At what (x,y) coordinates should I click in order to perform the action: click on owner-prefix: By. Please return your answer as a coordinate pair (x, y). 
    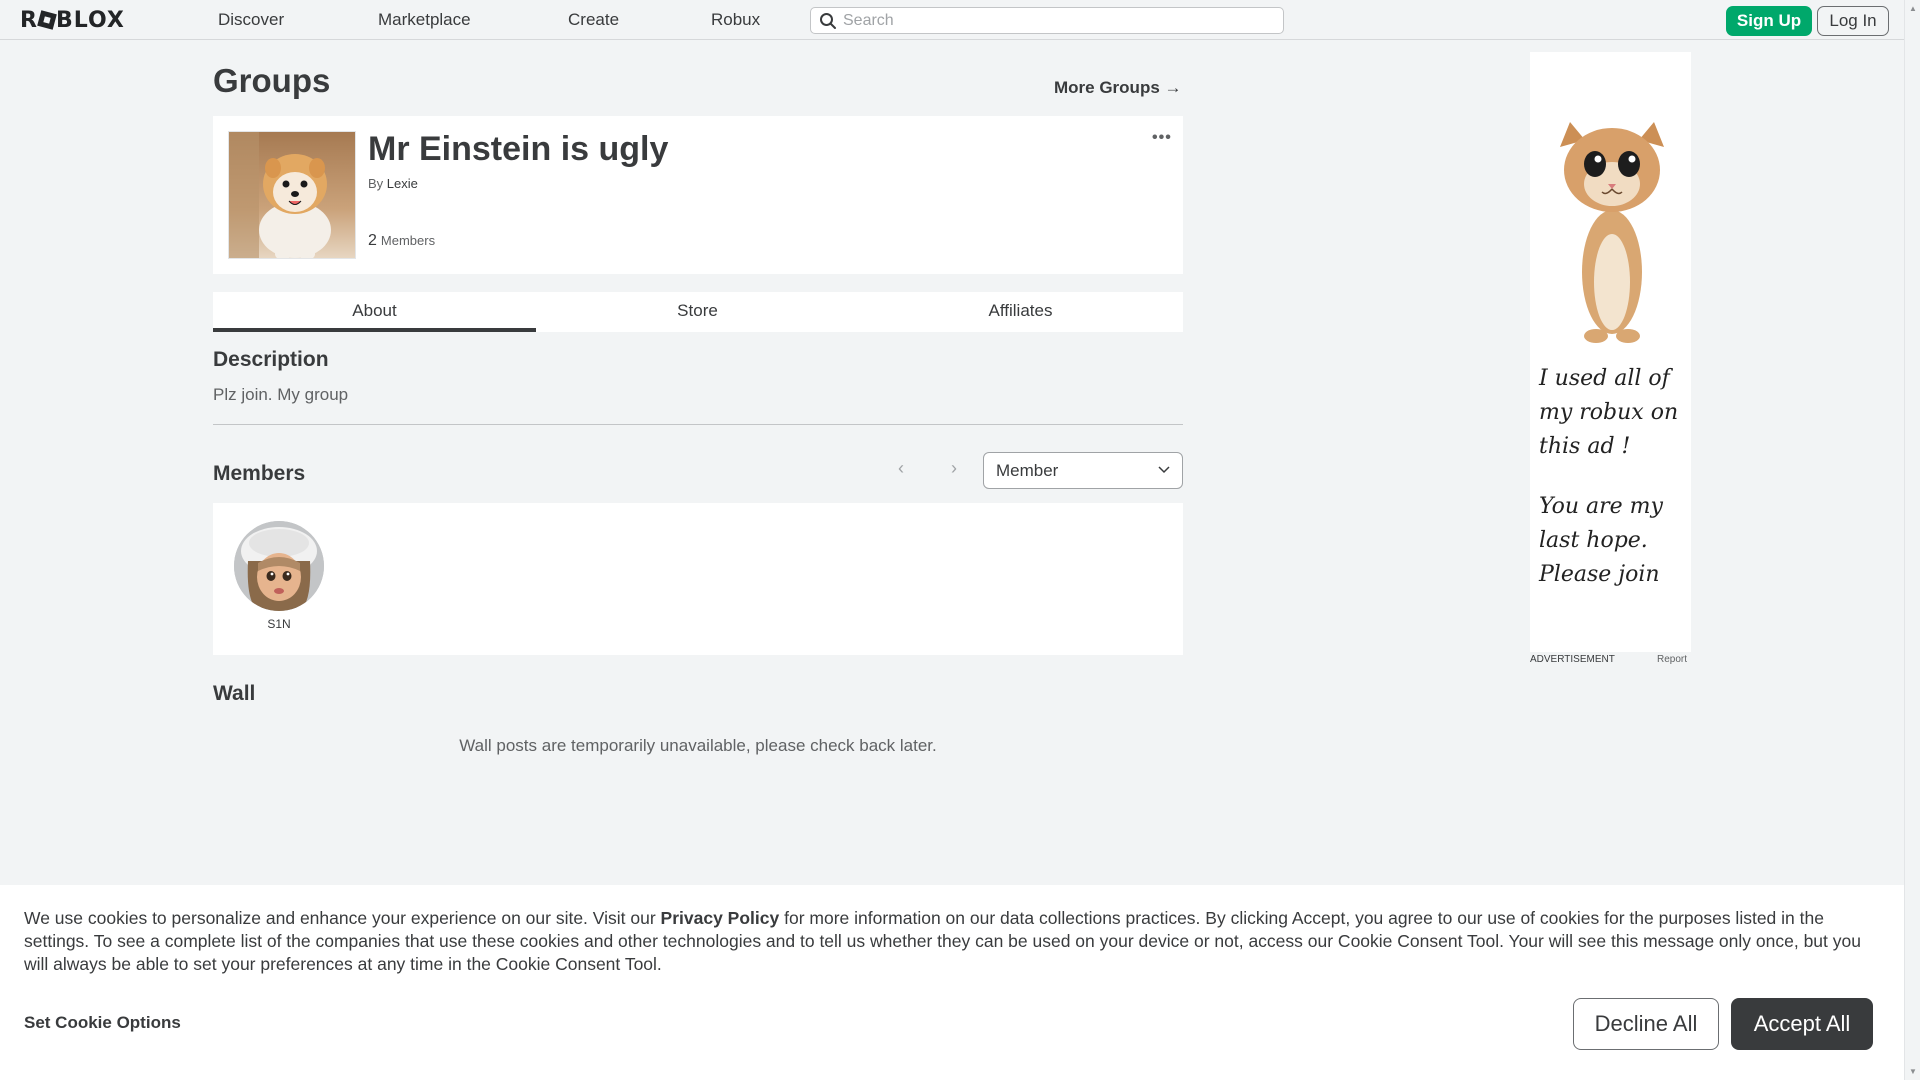
    Looking at the image, I should click on (376, 183).